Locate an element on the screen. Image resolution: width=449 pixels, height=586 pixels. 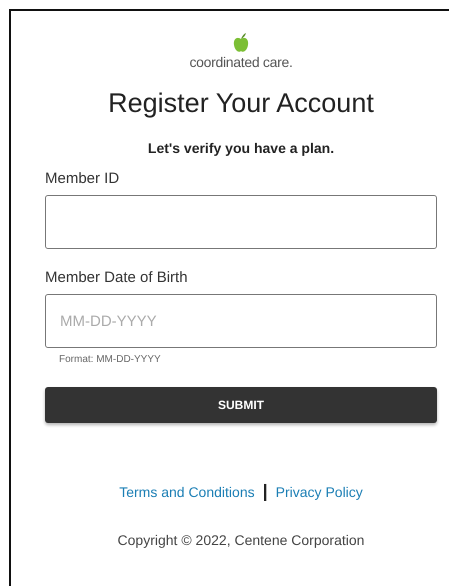
logo-text: coordinated care. is located at coordinates (241, 62).